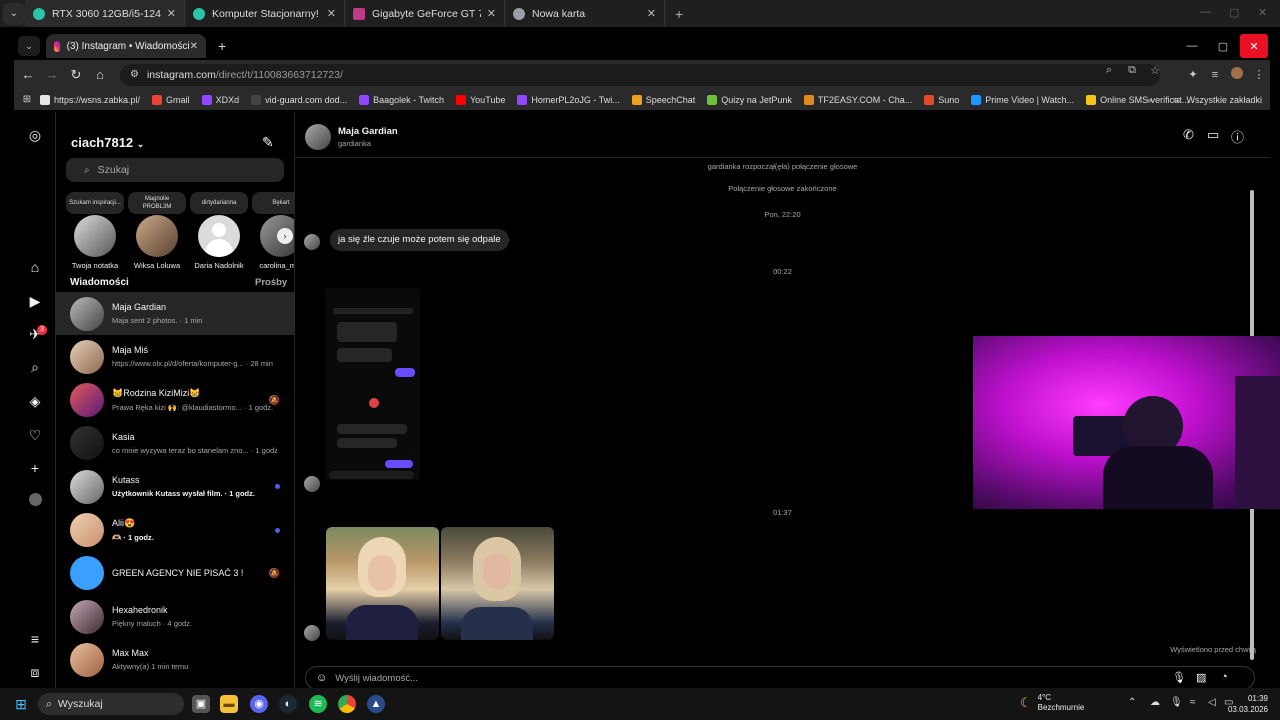  I want to click on avatar, so click(318, 137).